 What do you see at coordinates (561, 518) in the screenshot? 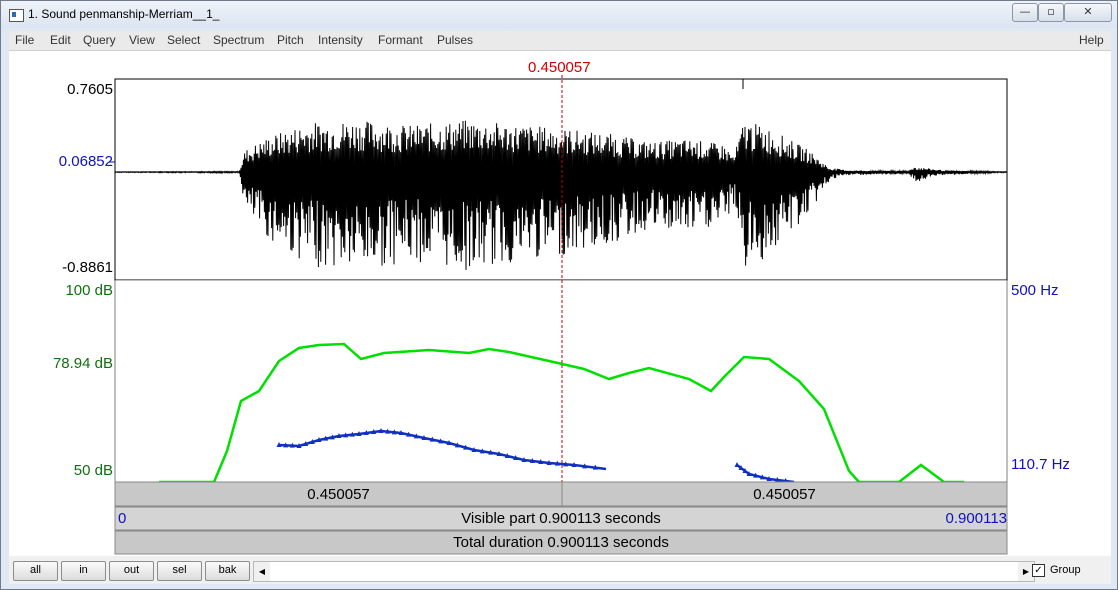
I see `visible-part-label: Visible part 0.900113 seconds` at bounding box center [561, 518].